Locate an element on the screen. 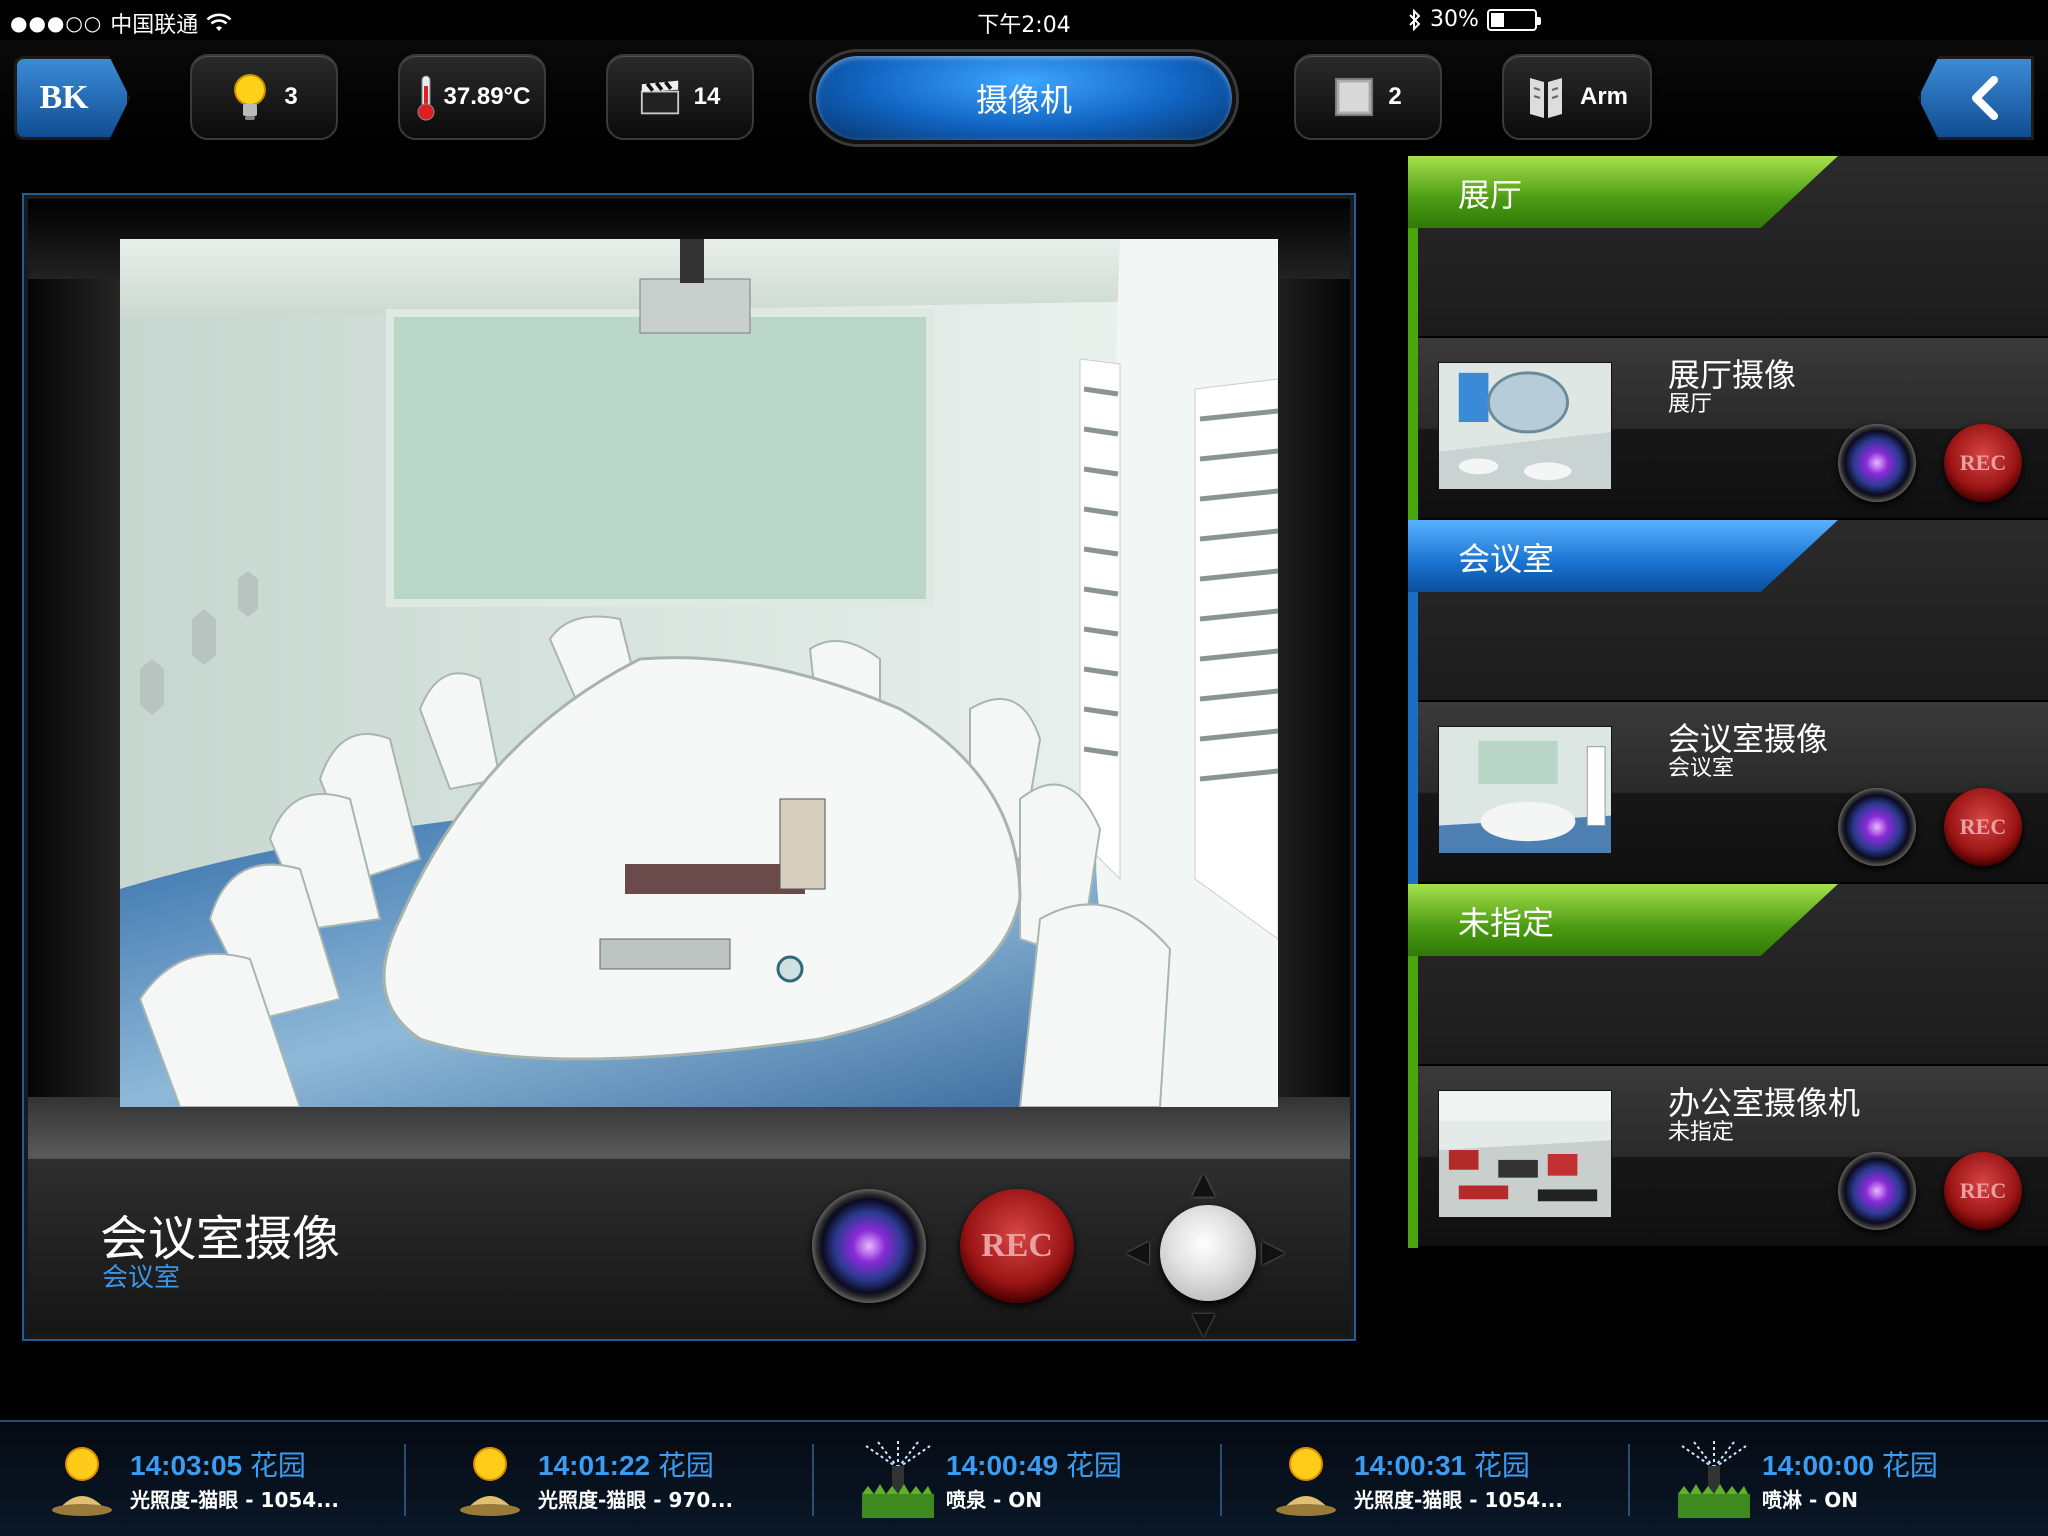  clapperboard-icon is located at coordinates (660, 97).